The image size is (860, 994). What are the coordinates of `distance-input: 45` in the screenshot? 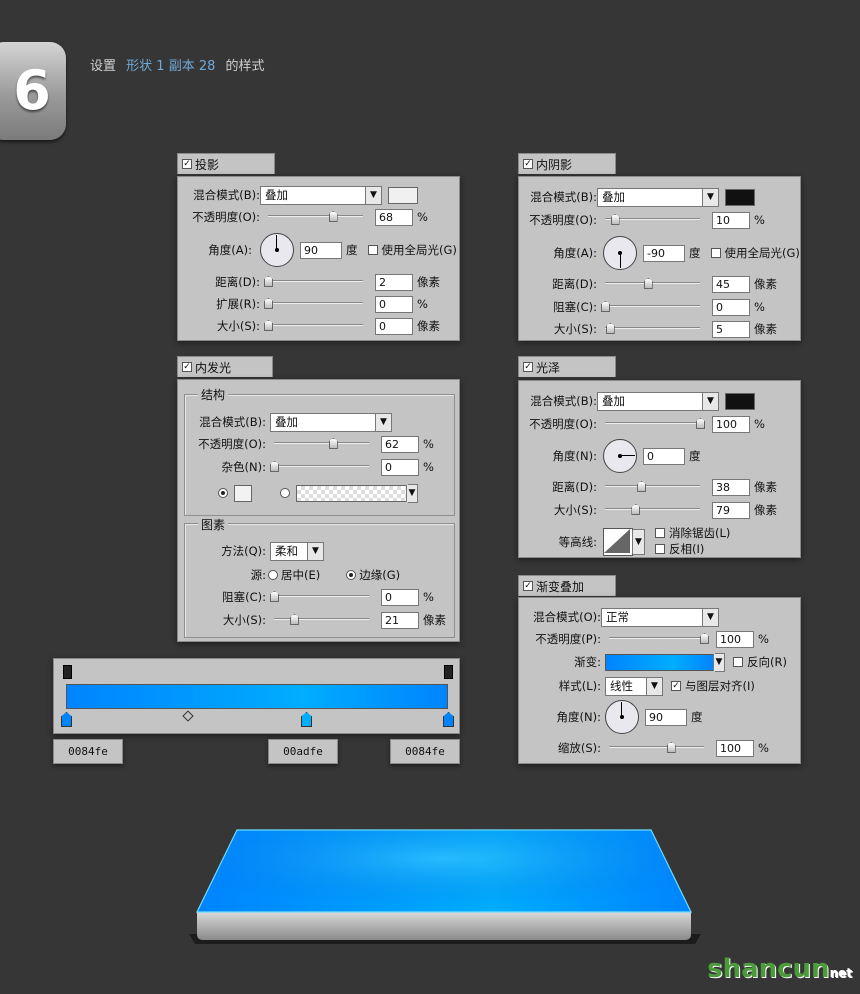 It's located at (731, 284).